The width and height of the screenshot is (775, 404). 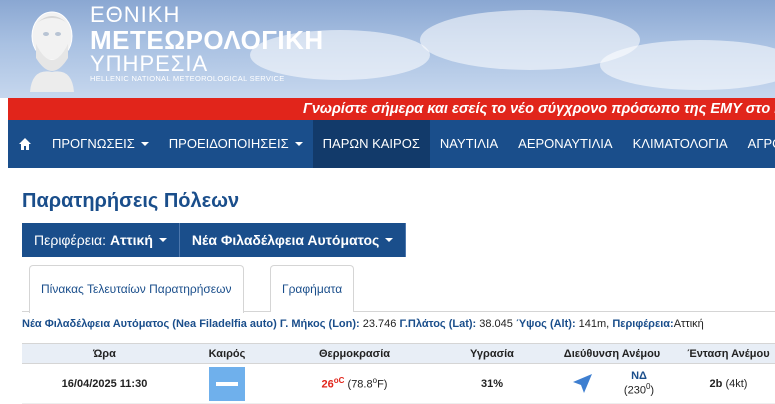 I want to click on nav-warnings: ΠΡΟΕΙΔΟΠΟΙΗΣΕΙΣ, so click(x=236, y=144).